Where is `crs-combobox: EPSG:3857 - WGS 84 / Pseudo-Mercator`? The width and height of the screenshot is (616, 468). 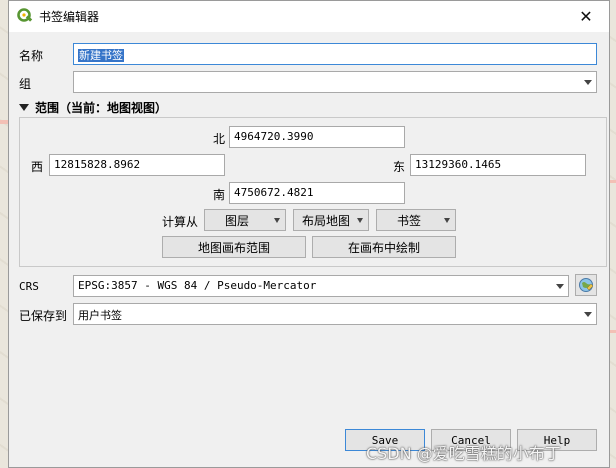 crs-combobox: EPSG:3857 - WGS 84 / Pseudo-Mercator is located at coordinates (321, 286).